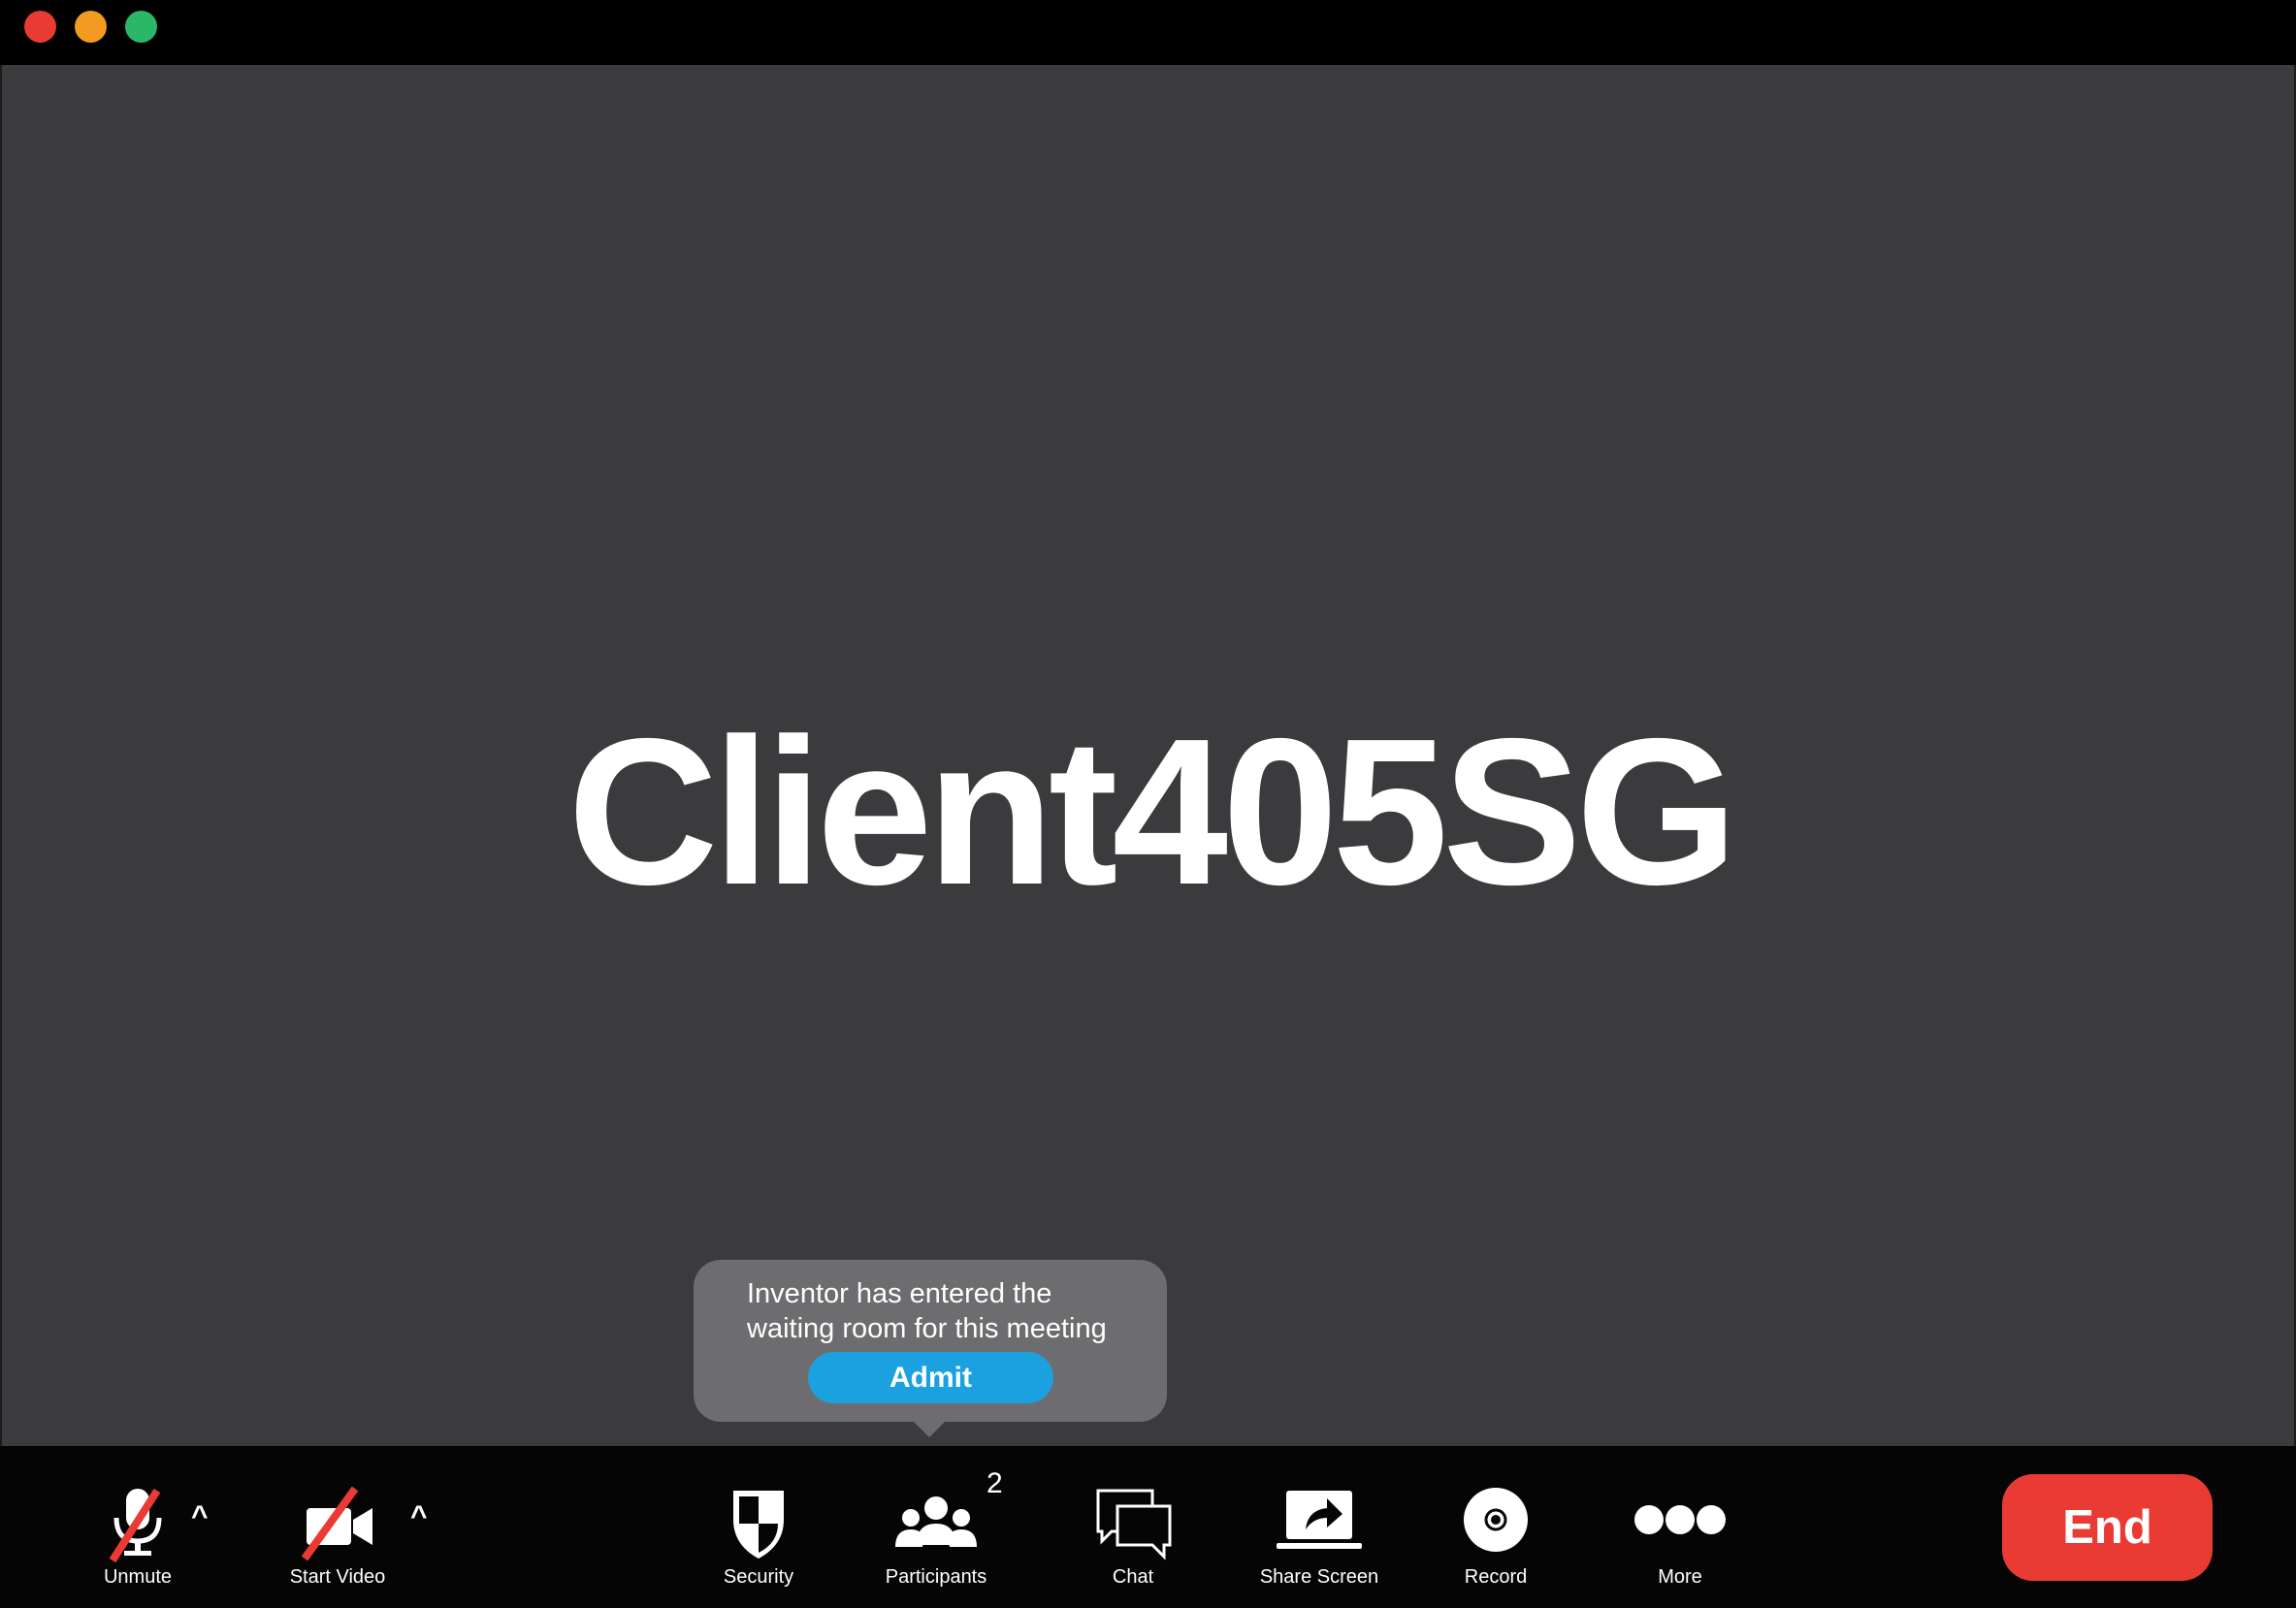  Describe the element at coordinates (1152, 811) in the screenshot. I see `participant-name: Client405SG` at that location.